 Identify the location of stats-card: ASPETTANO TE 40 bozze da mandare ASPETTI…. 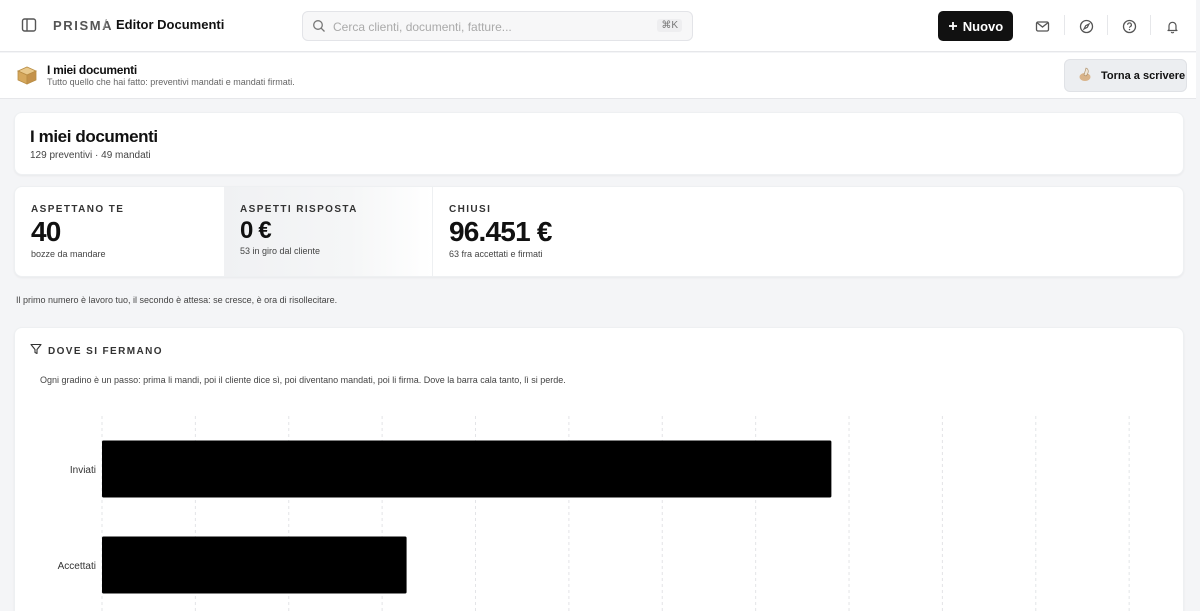
(599, 231).